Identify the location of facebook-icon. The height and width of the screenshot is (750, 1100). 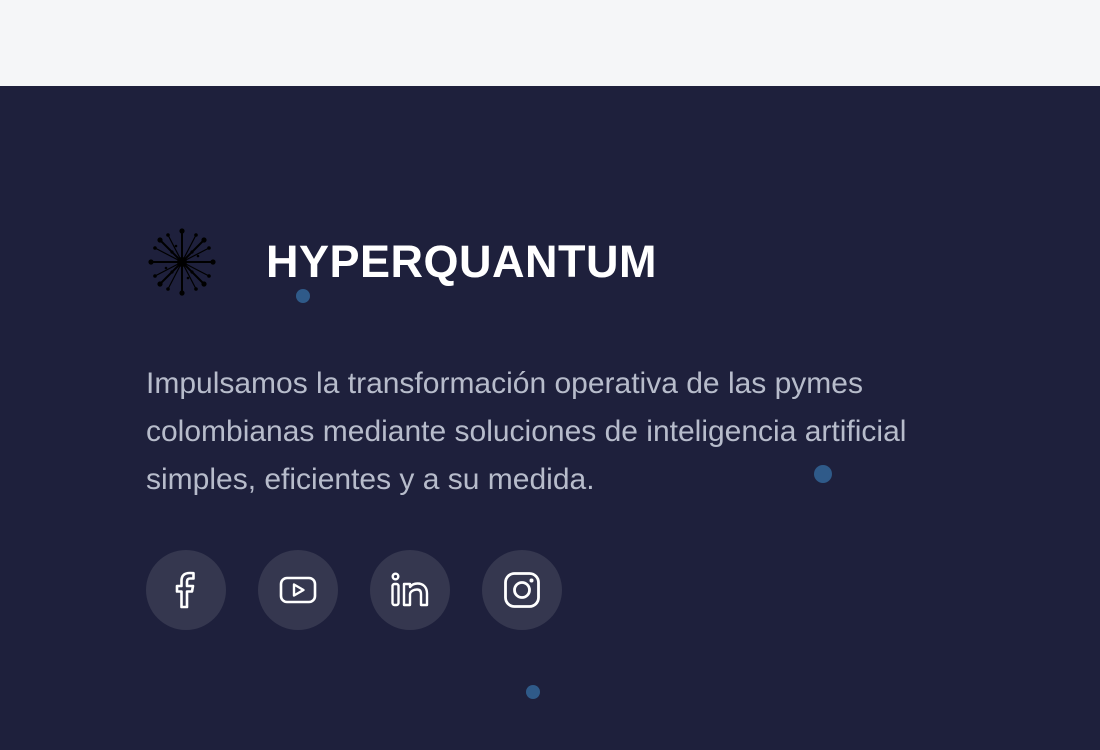
(186, 590).